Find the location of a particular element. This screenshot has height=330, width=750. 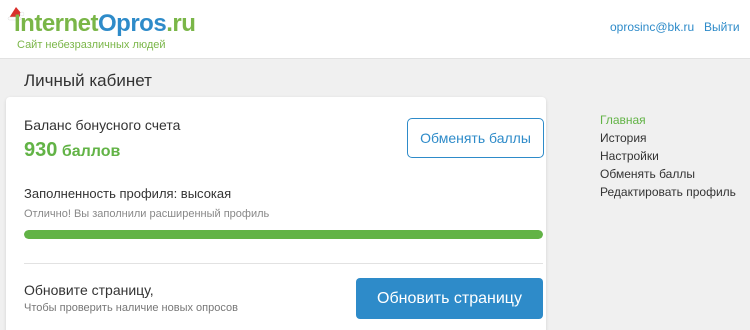

balance-unit: баллов is located at coordinates (91, 151).